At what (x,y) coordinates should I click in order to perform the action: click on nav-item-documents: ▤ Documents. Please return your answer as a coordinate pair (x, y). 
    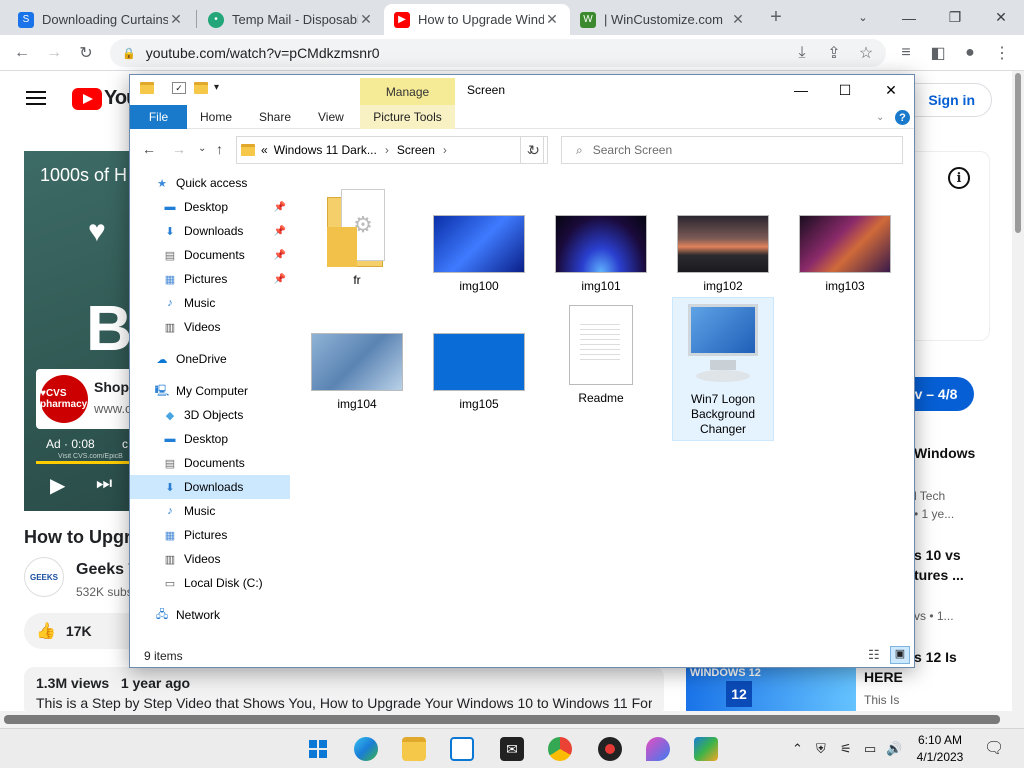
    Looking at the image, I should click on (210, 463).